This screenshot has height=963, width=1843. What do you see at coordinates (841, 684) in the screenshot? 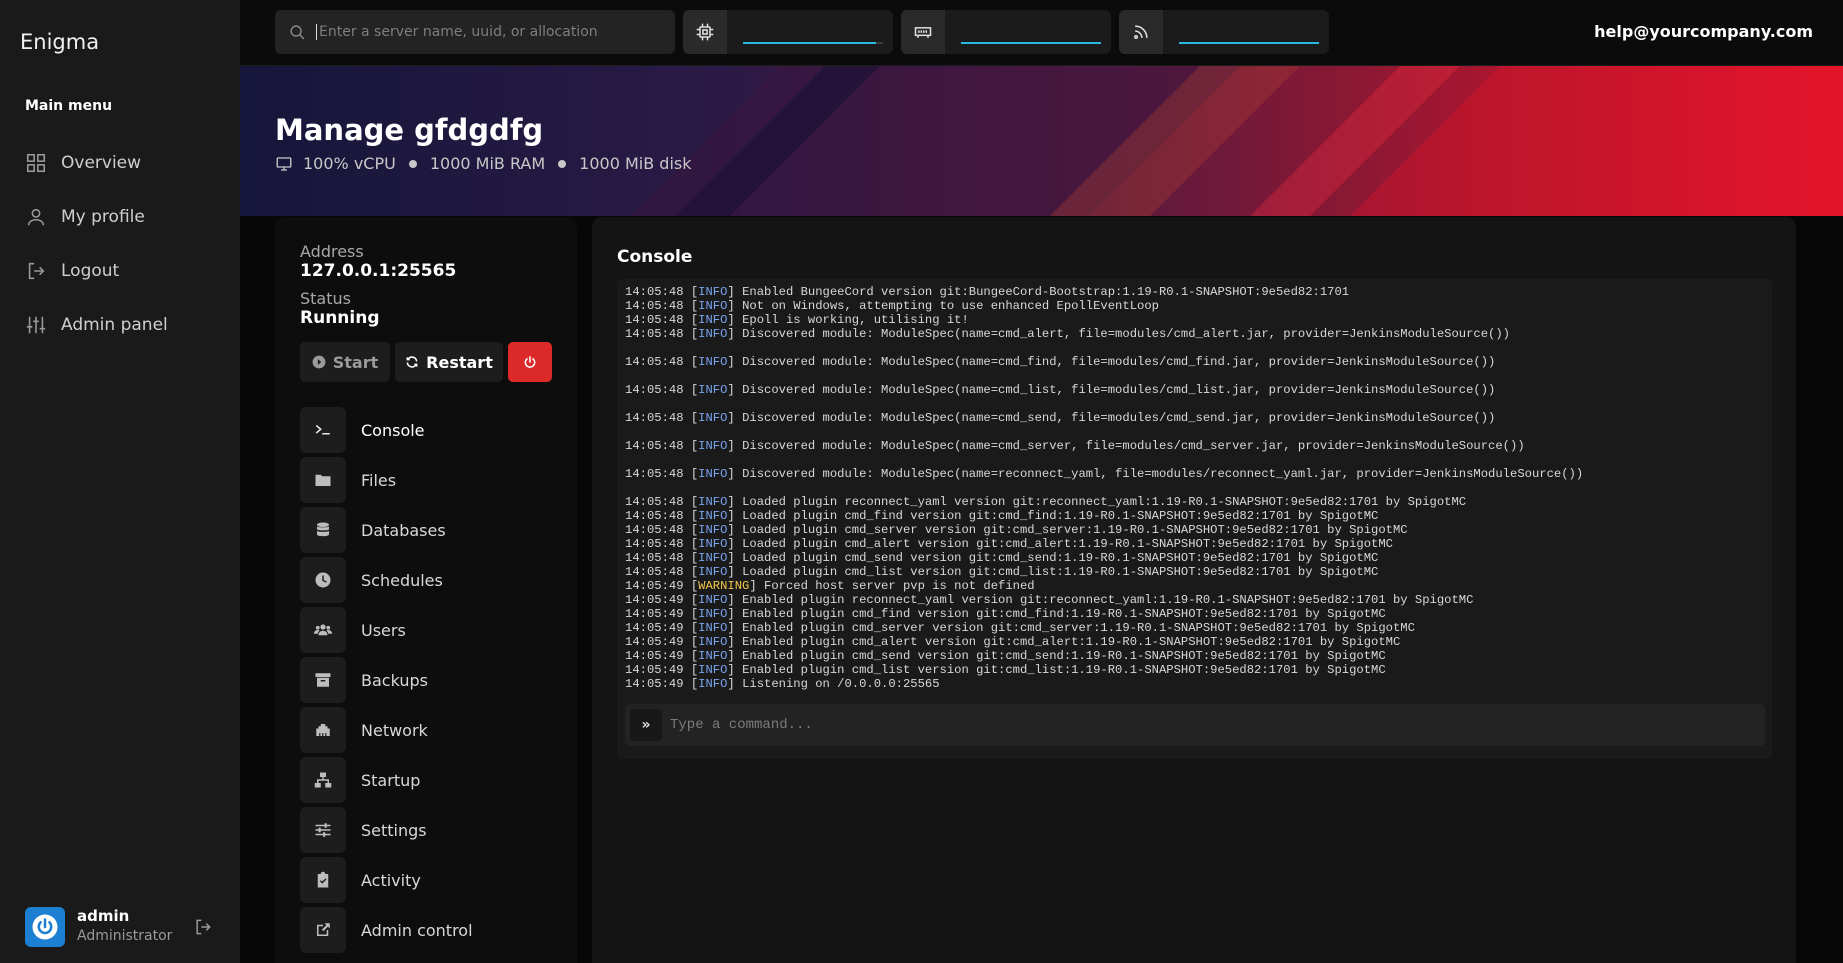
I see `log-message: Listening on /0.0.0.0:25565` at bounding box center [841, 684].